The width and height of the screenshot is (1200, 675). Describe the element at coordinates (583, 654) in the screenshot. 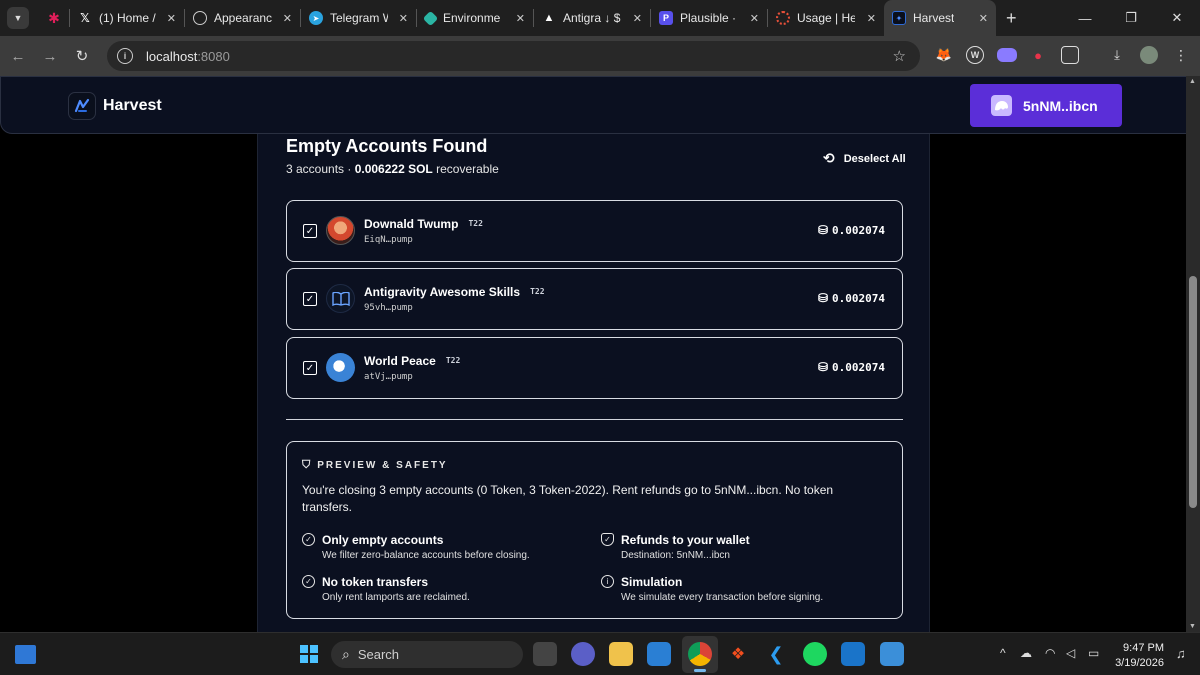

I see `teams-chat-icon` at that location.